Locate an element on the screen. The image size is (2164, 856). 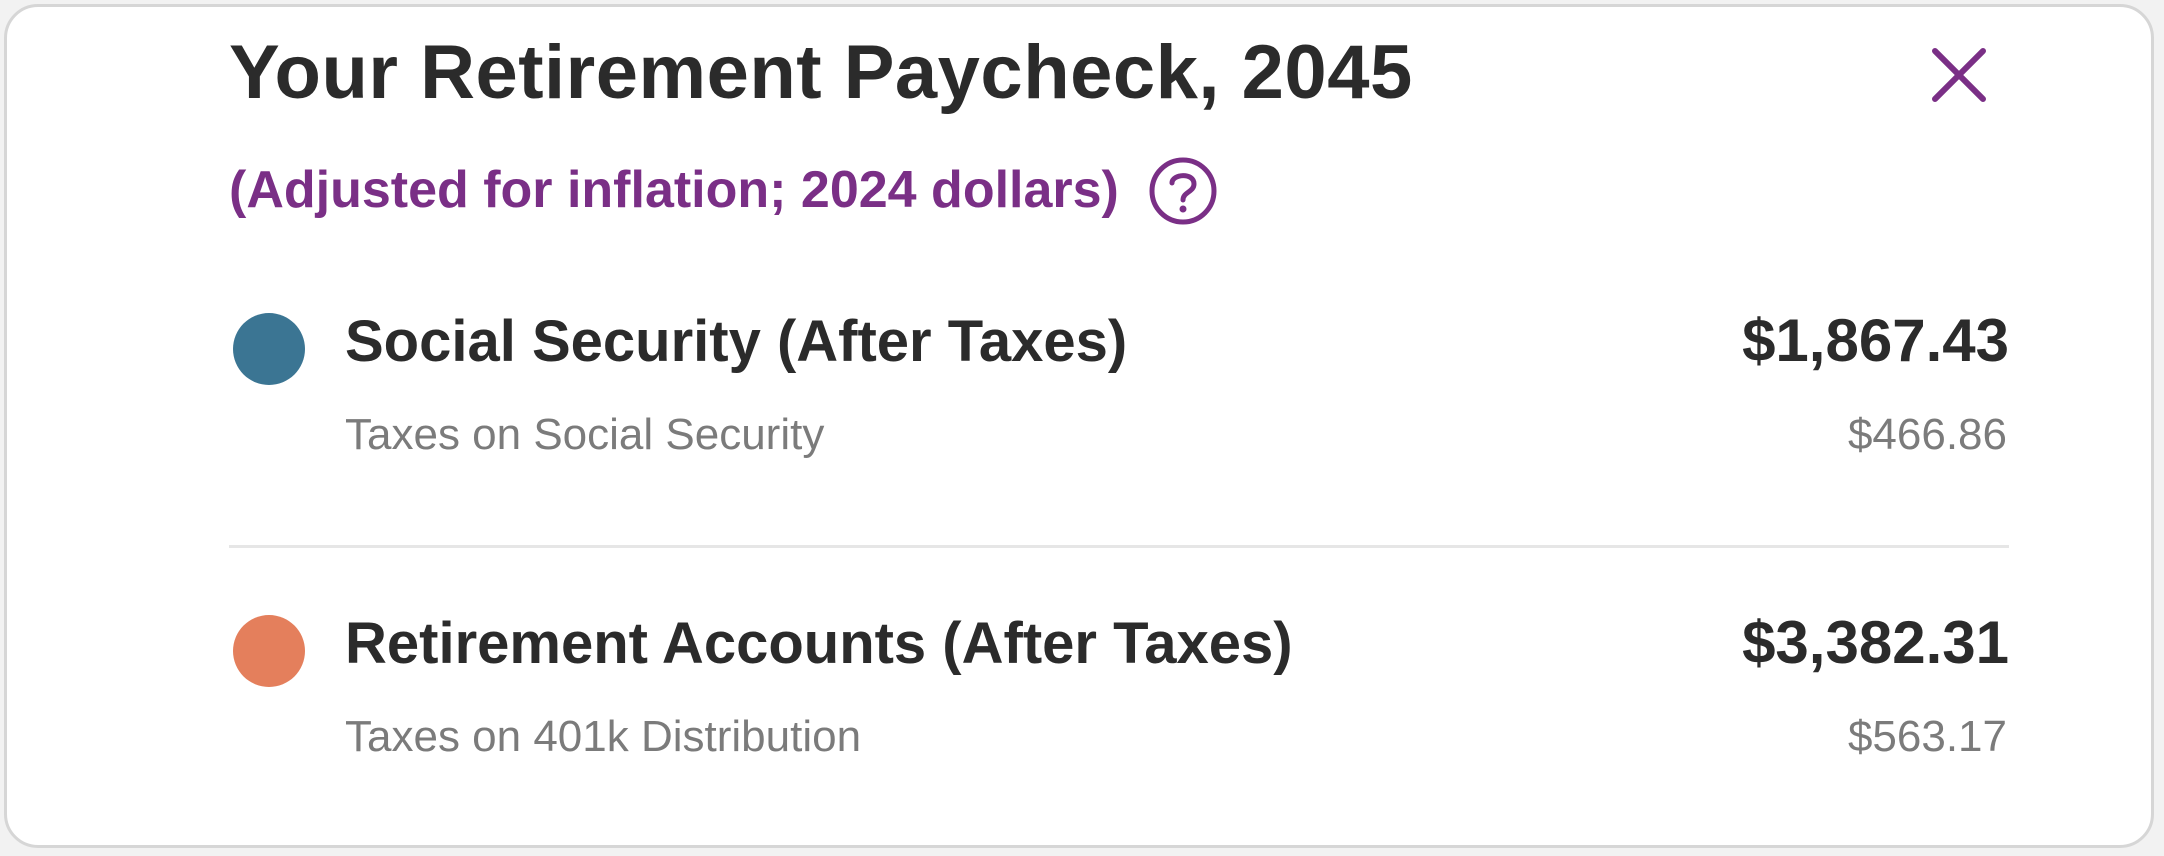
close-button is located at coordinates (1959, 75).